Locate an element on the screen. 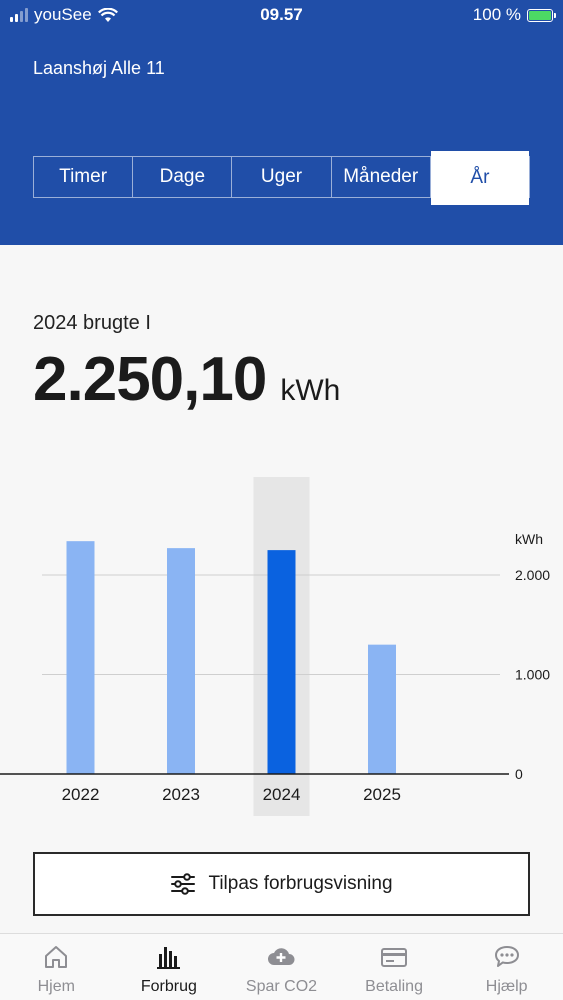 The height and width of the screenshot is (1000, 563). consumption-unit: kWh is located at coordinates (310, 390).